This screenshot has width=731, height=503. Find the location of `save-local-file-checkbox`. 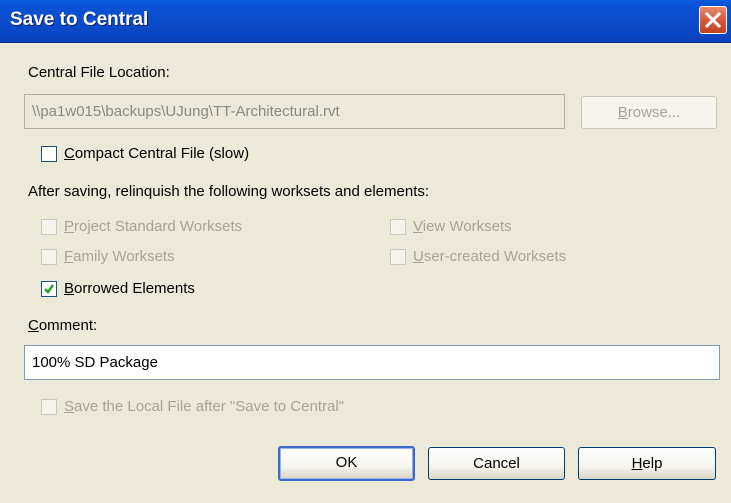

save-local-file-checkbox is located at coordinates (49, 407).